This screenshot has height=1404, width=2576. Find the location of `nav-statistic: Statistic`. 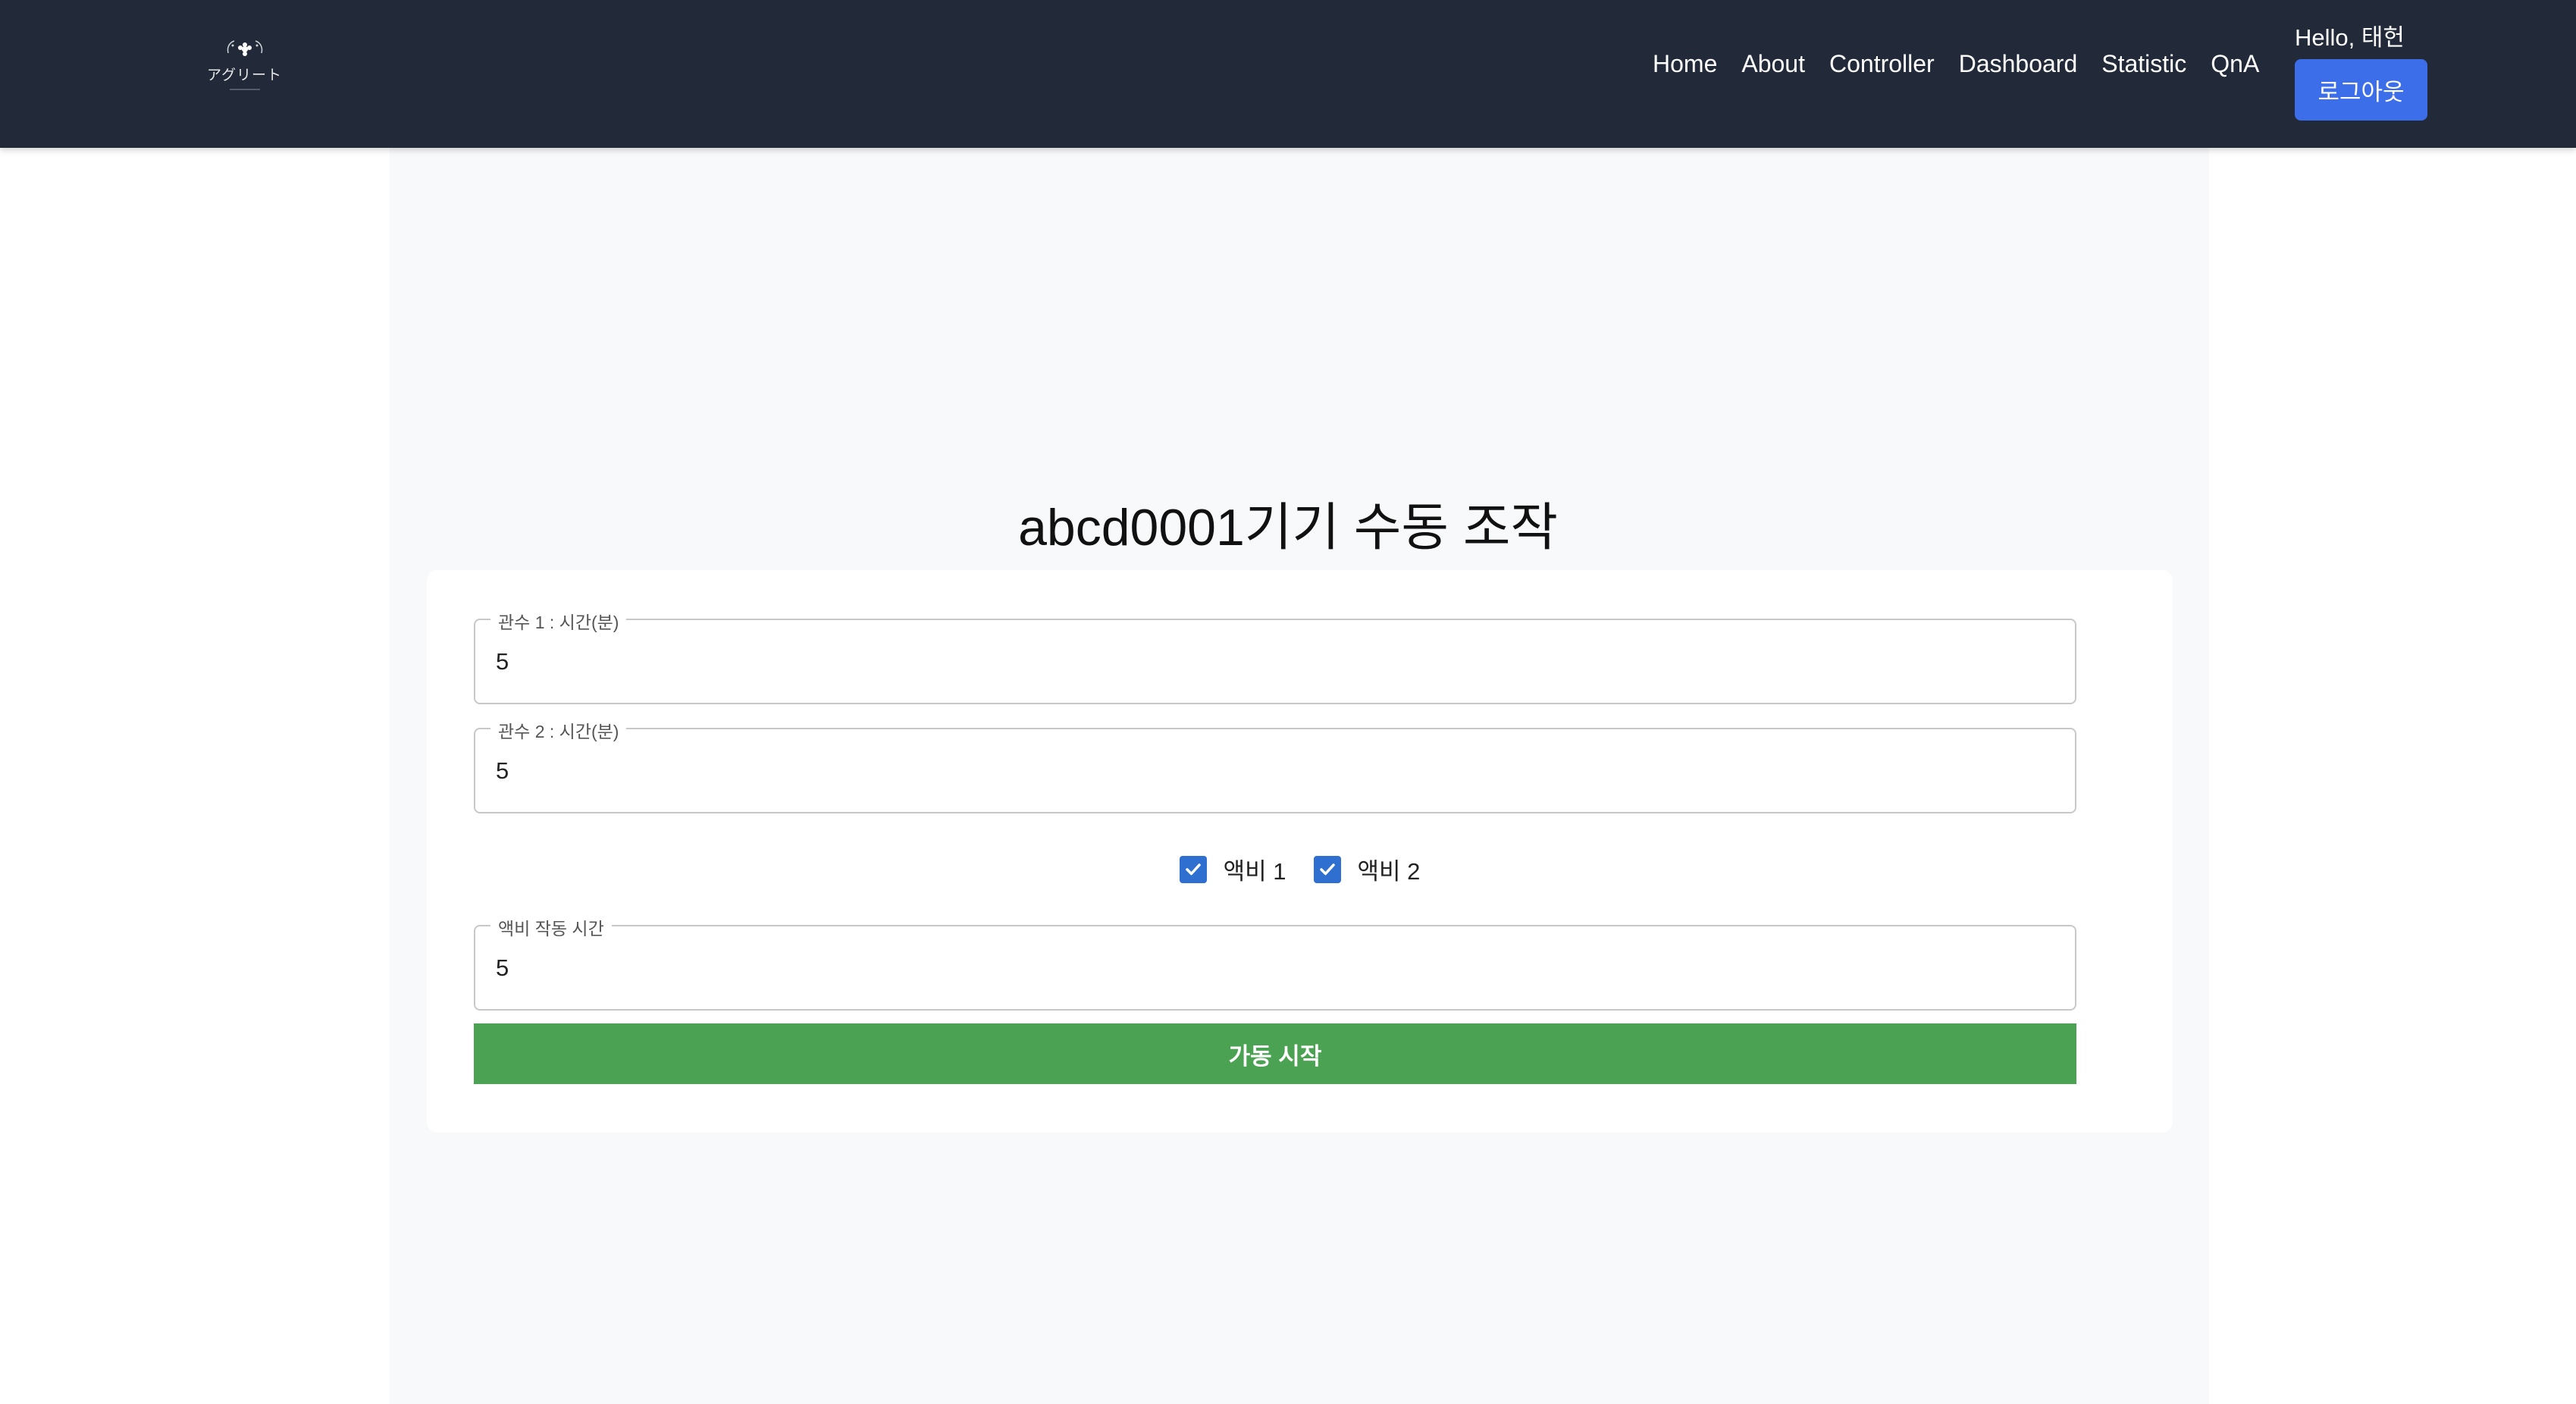

nav-statistic: Statistic is located at coordinates (2143, 64).